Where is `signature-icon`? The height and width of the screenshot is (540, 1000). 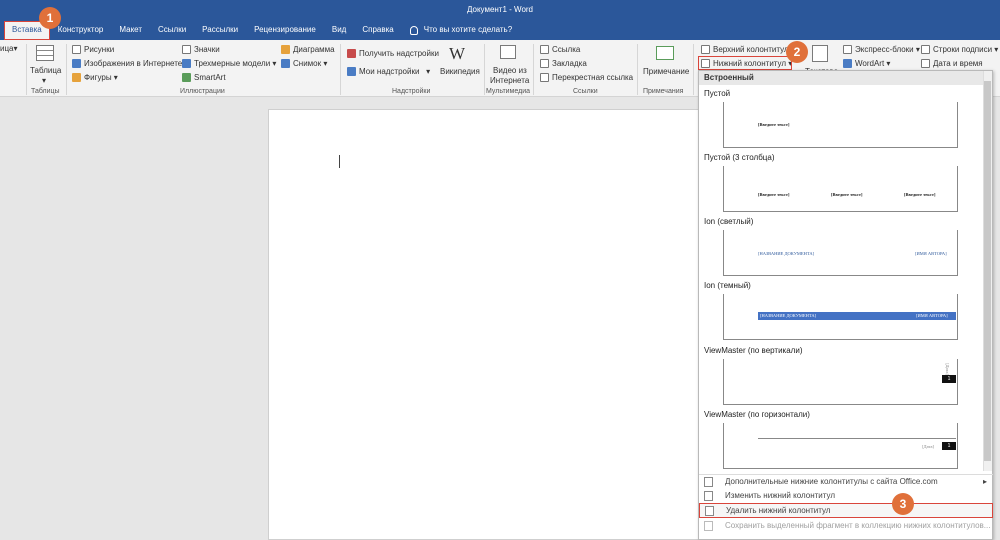
signature-icon is located at coordinates (925, 49).